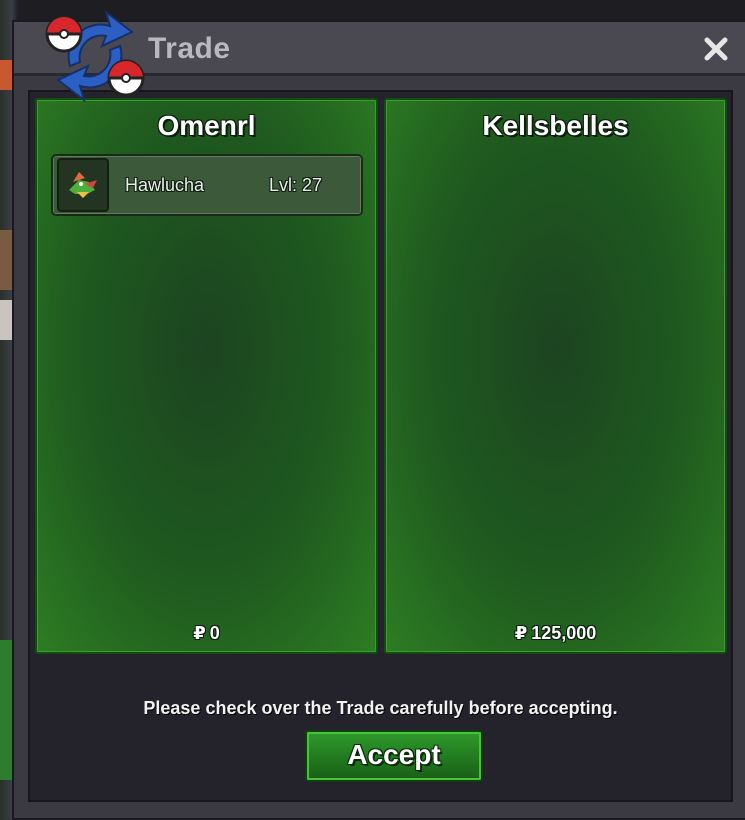 The width and height of the screenshot is (745, 820). What do you see at coordinates (564, 633) in the screenshot?
I see `right-money-amount: 125,000` at bounding box center [564, 633].